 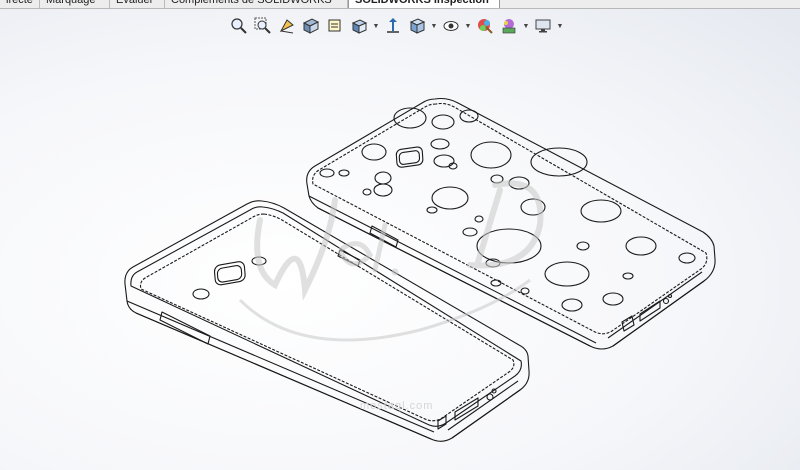 What do you see at coordinates (20, 4) in the screenshot?
I see `tab-direct-edit: irecte` at bounding box center [20, 4].